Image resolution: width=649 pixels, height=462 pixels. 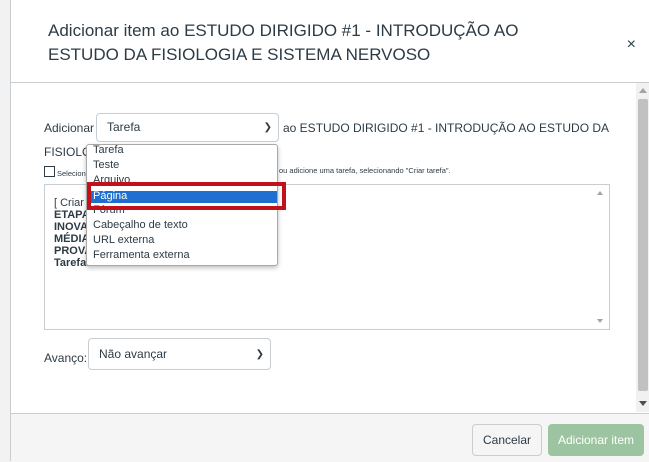 I want to click on edit-icon, so click(x=49, y=171).